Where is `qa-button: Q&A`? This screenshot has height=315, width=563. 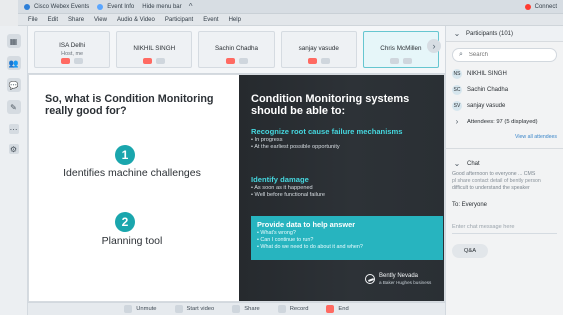
qa-button: Q&A is located at coordinates (470, 251).